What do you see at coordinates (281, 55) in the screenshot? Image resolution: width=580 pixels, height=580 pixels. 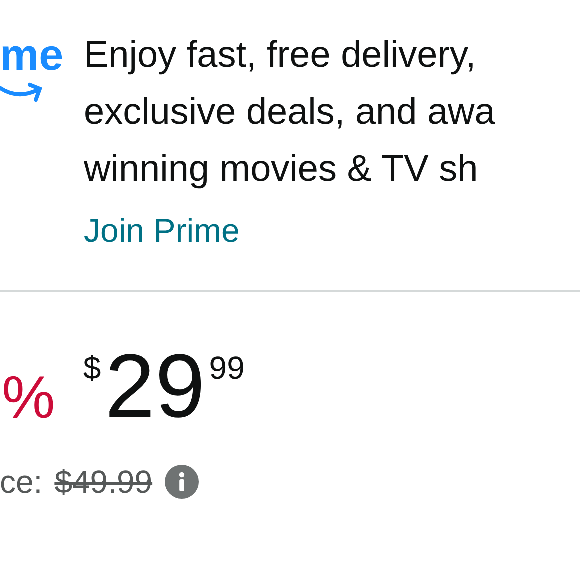 I see `promo-text-line: Enjoy fast, free delivery,` at bounding box center [281, 55].